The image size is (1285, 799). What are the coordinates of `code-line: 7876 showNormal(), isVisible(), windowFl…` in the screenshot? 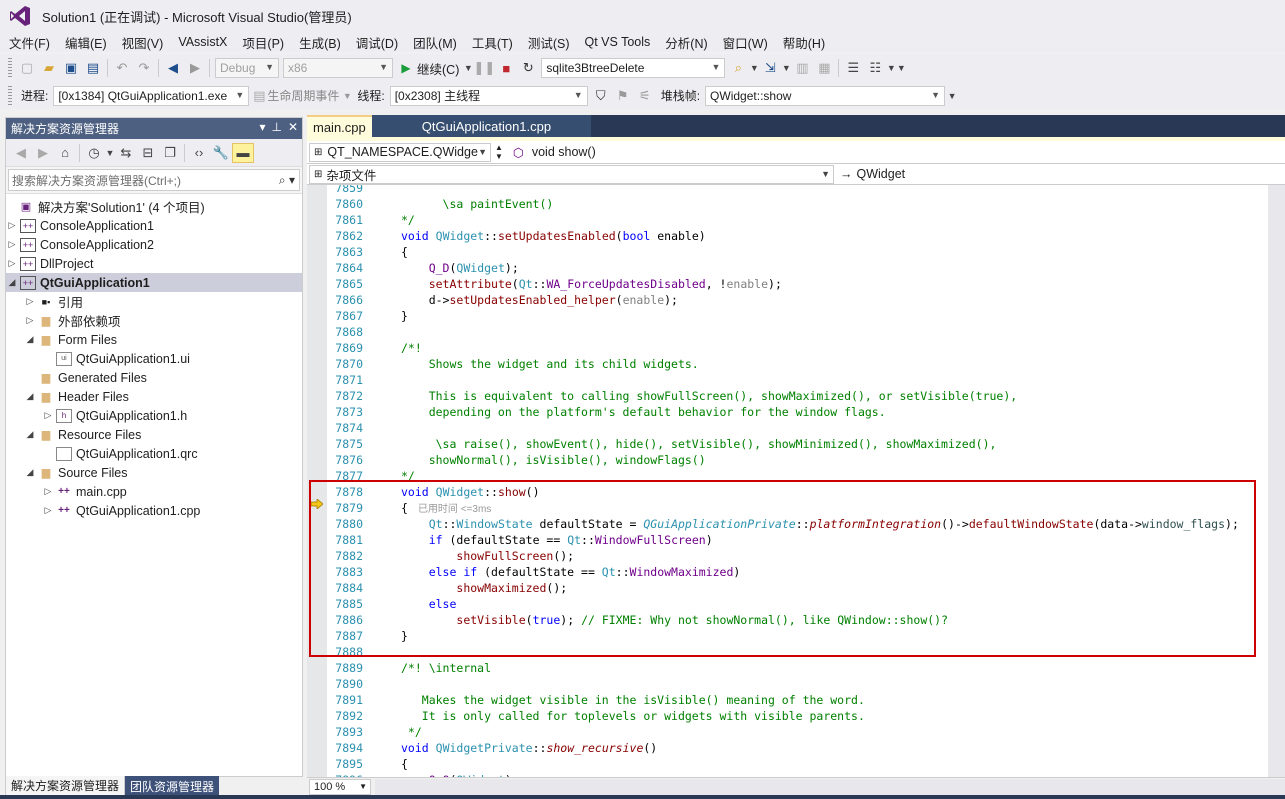 It's located at (806, 460).